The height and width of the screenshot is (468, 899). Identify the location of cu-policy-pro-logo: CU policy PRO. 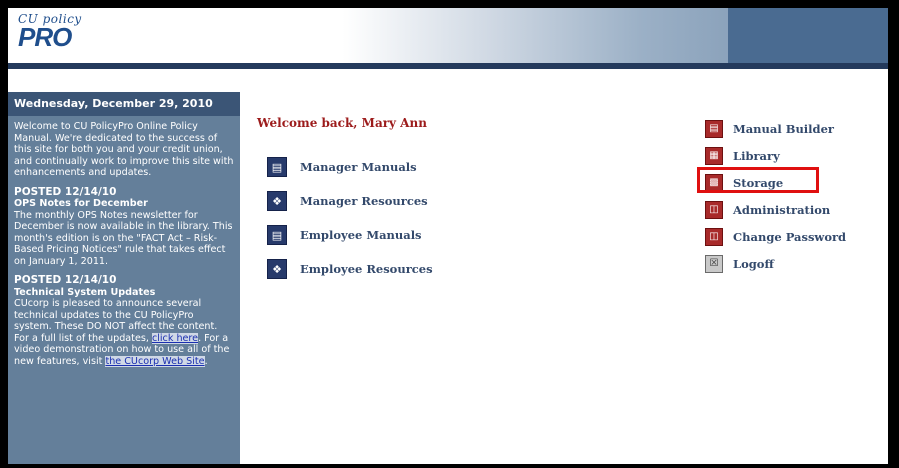
(50, 32).